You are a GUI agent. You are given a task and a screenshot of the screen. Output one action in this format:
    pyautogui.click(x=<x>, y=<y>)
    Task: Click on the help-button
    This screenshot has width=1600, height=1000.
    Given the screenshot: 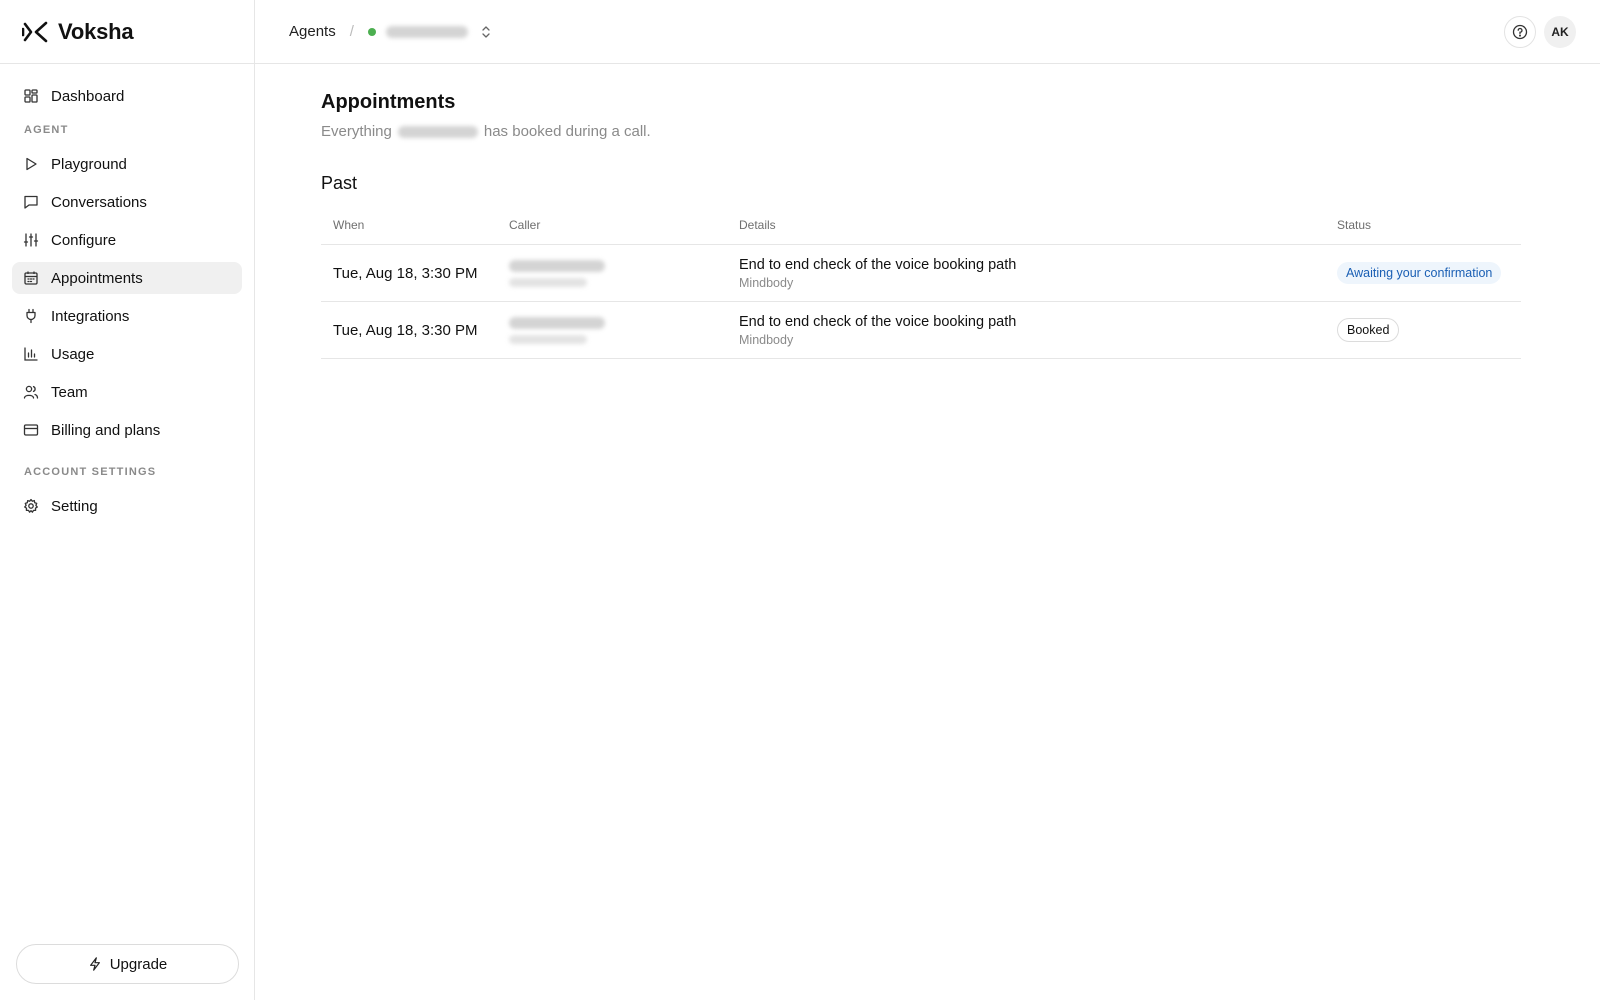 What is the action you would take?
    pyautogui.click(x=1520, y=32)
    